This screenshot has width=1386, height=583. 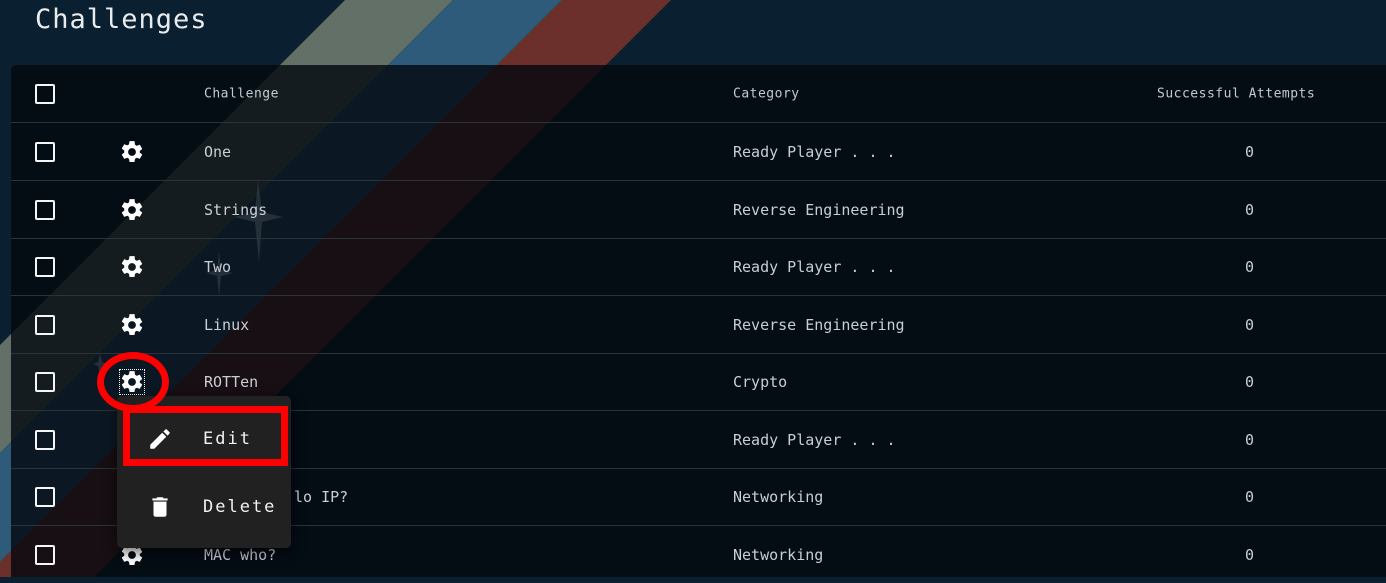 What do you see at coordinates (698, 152) in the screenshot?
I see `table-row: One Ready Player . . . 0` at bounding box center [698, 152].